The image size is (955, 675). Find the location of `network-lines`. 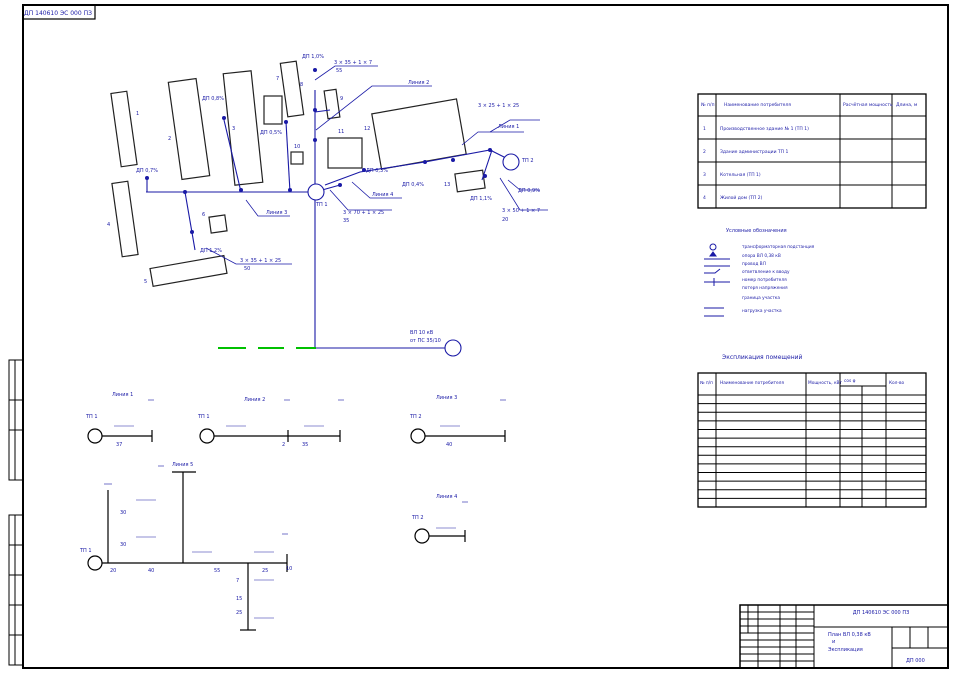

network-lines is located at coordinates (328, 219).